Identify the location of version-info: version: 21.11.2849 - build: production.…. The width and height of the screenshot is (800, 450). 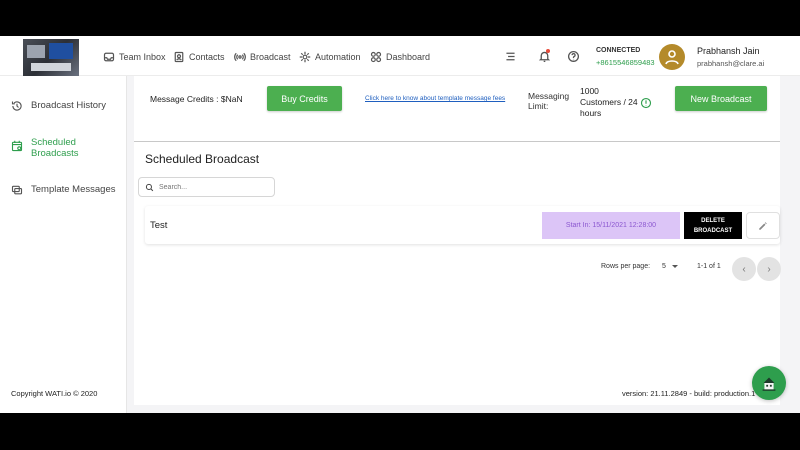
(689, 393).